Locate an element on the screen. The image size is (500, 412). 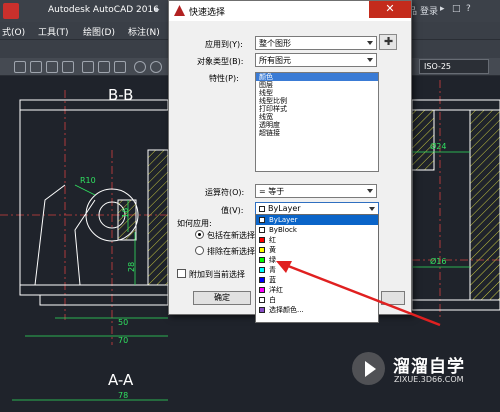
watermark-title: 溜溜自学 is located at coordinates (429, 367).